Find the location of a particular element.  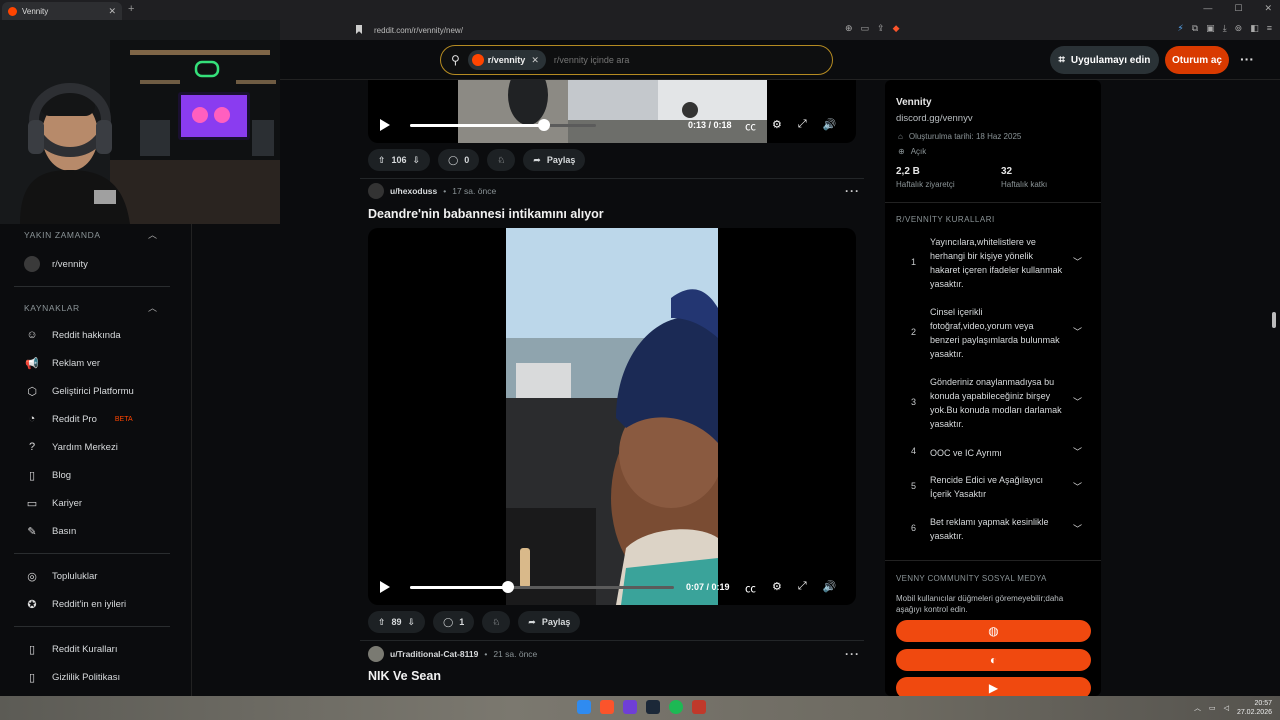

zoom-icon: ⊕ is located at coordinates (849, 28).